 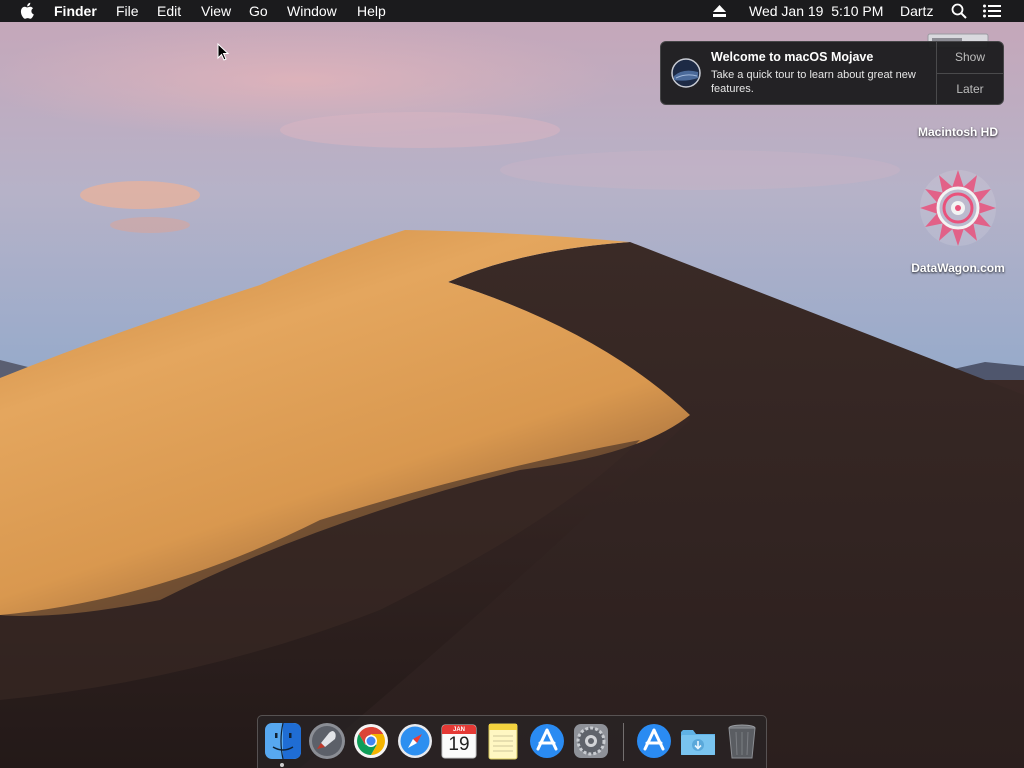 I want to click on calendar-day: 19, so click(x=459, y=744).